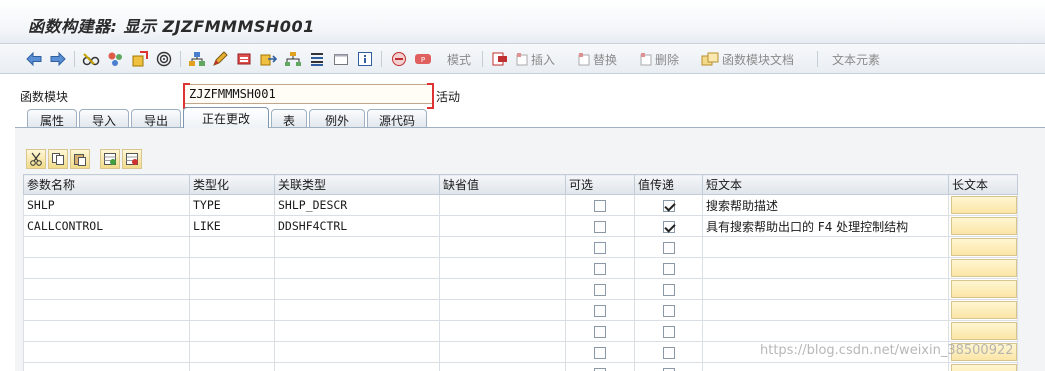 Image resolution: width=1045 pixels, height=371 pixels. What do you see at coordinates (58, 59) in the screenshot?
I see `forward-arrow-icon` at bounding box center [58, 59].